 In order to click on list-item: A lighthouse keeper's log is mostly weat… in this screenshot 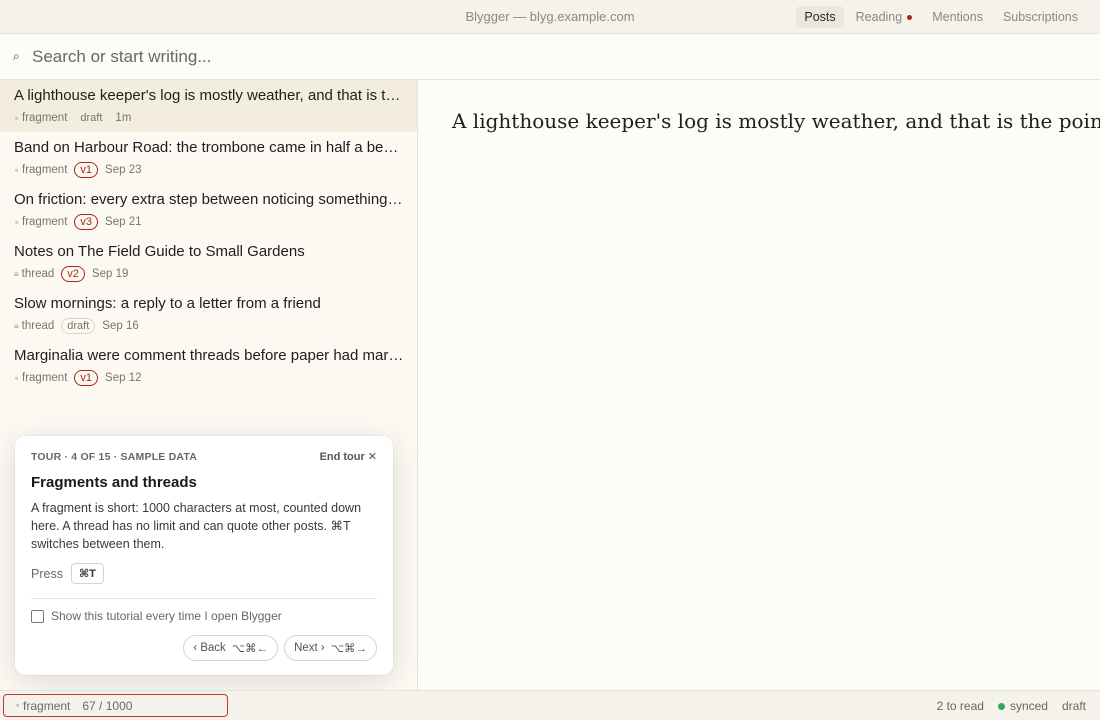, I will do `click(208, 106)`.